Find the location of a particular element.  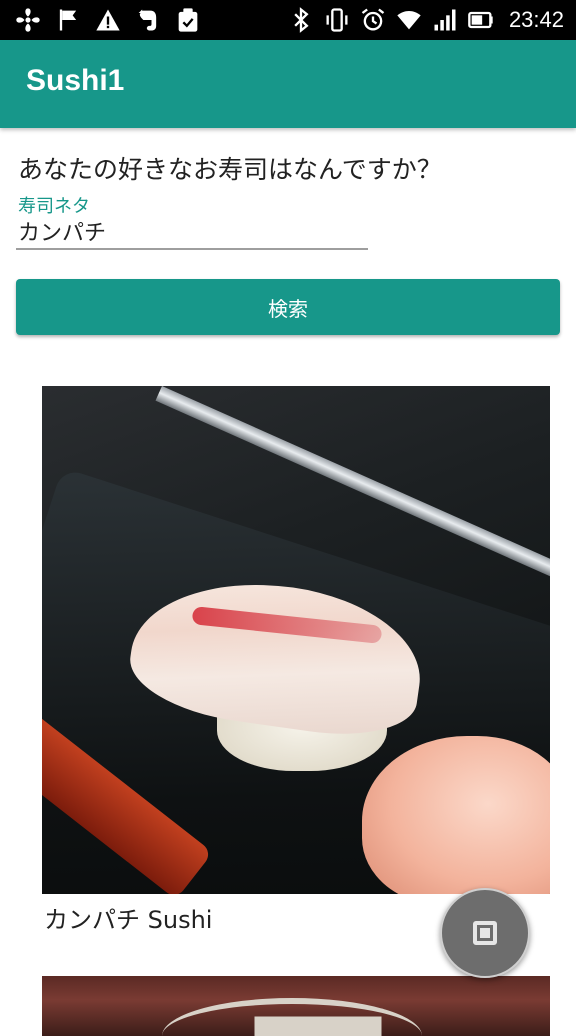

result-caption: カンパチ Sushi is located at coordinates (128, 920).